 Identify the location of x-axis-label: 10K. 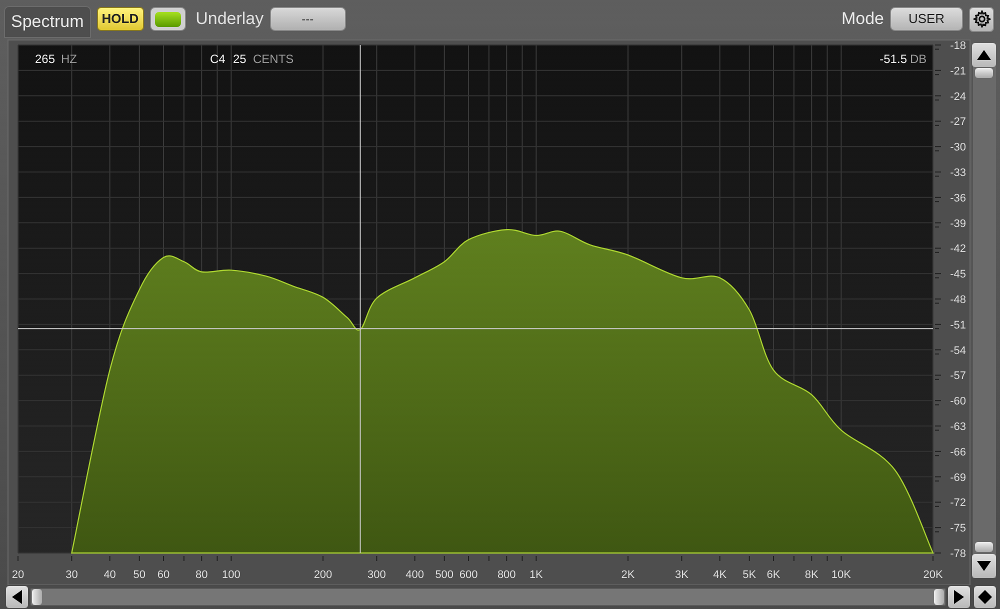
(841, 575).